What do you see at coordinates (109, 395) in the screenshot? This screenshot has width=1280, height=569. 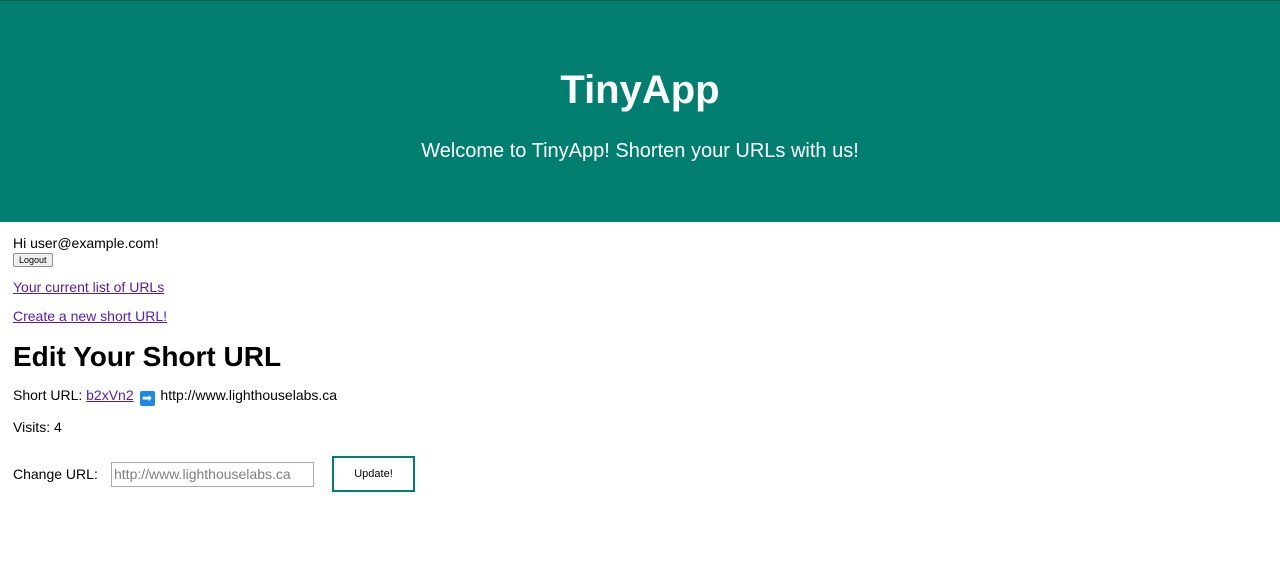 I see `short-url-link: b2xVn2` at bounding box center [109, 395].